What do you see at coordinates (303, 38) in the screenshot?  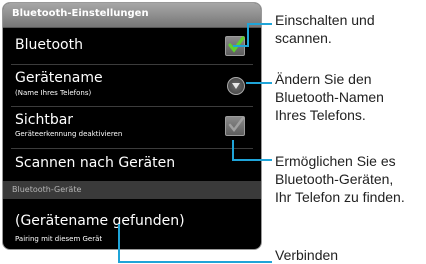 I see `annotation-line: scannen.` at bounding box center [303, 38].